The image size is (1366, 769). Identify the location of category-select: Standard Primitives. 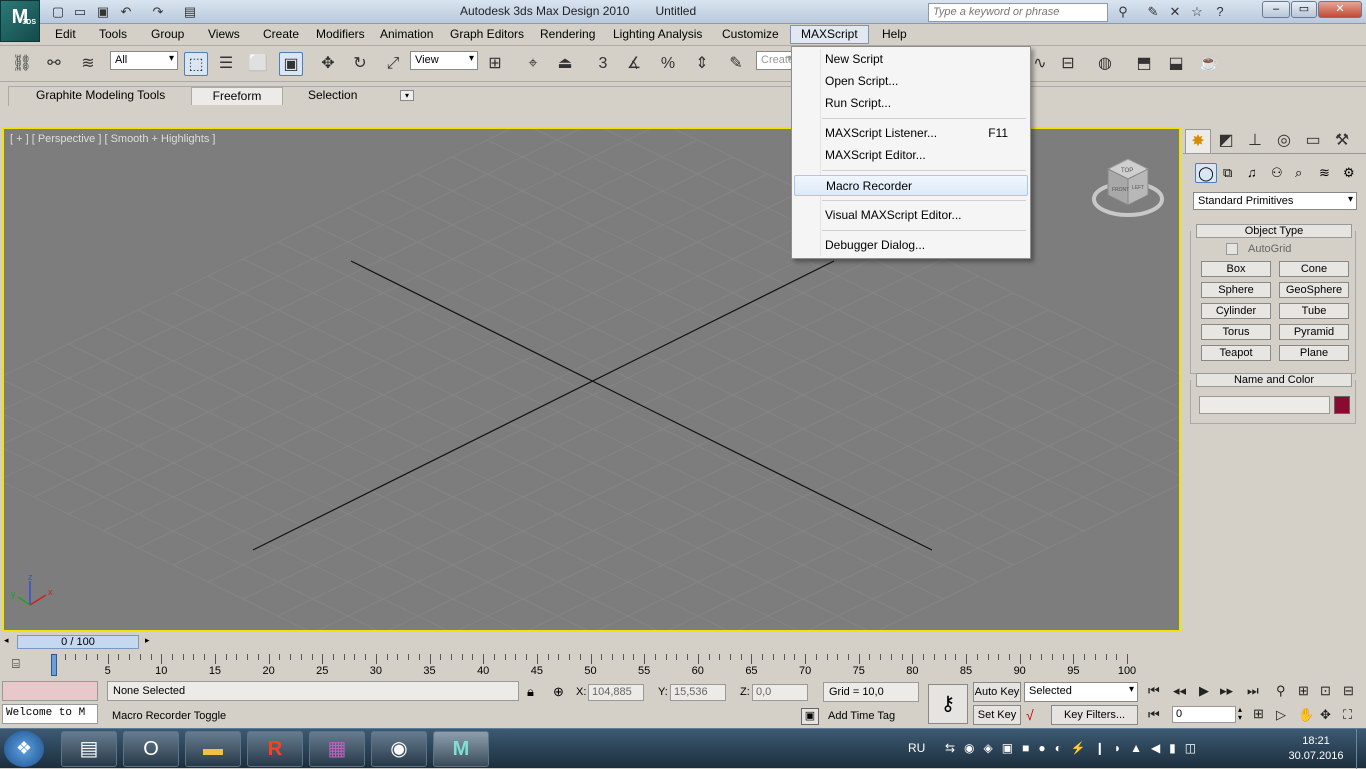
(1275, 201).